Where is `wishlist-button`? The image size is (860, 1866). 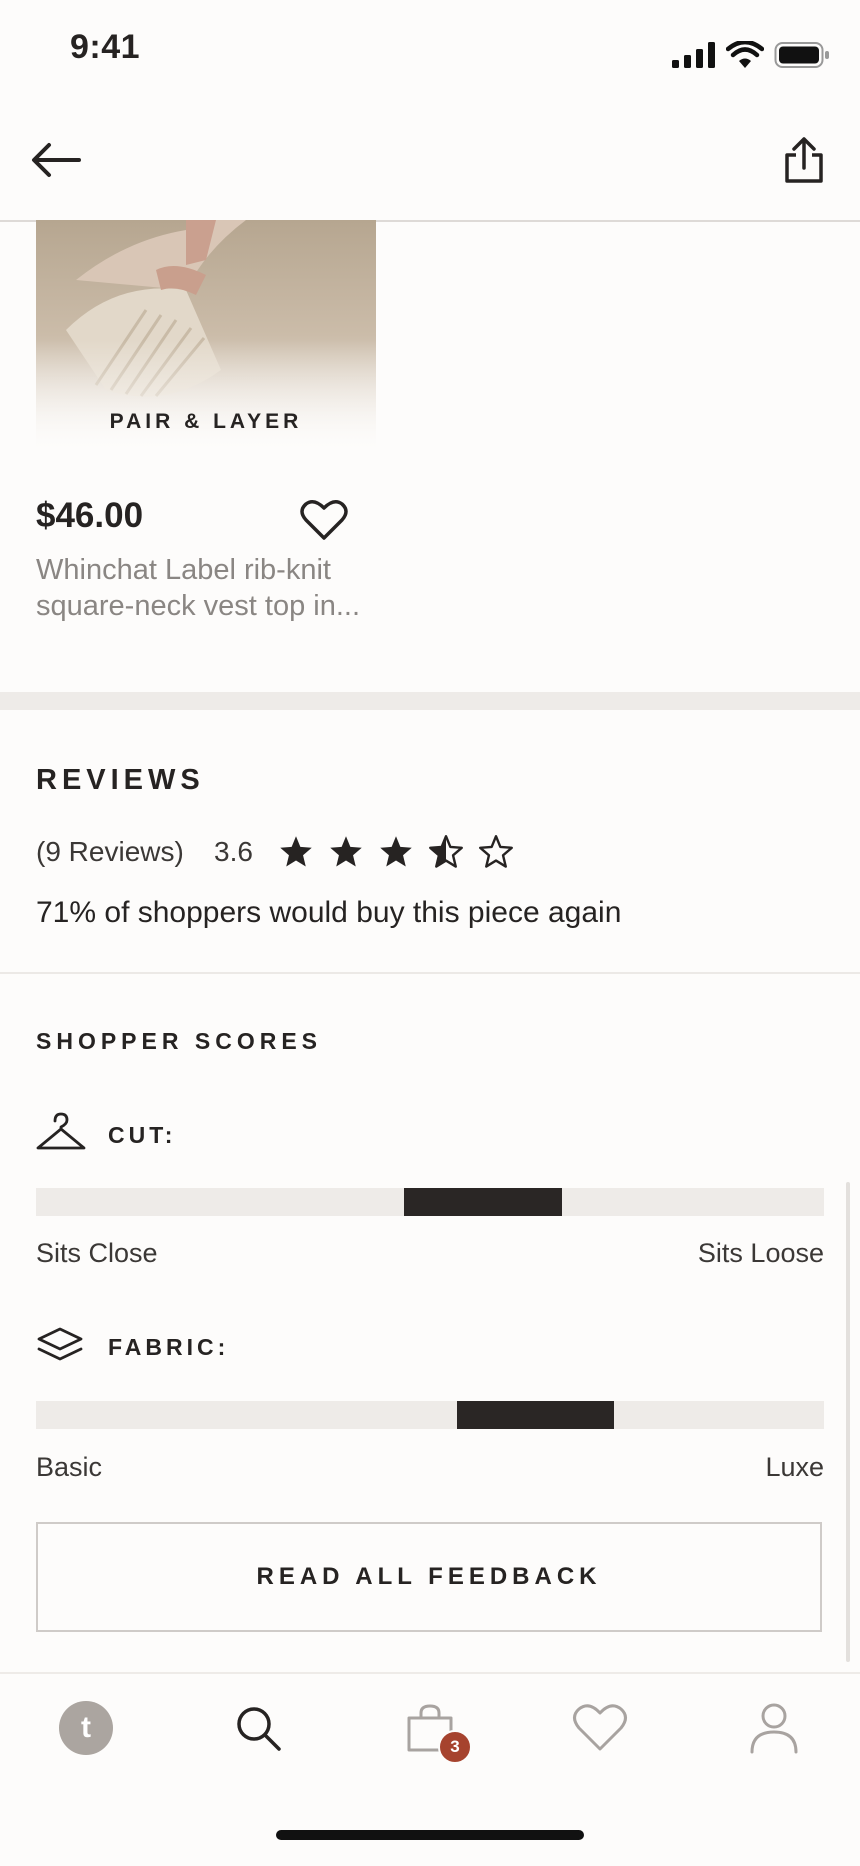
wishlist-button is located at coordinates (324, 520).